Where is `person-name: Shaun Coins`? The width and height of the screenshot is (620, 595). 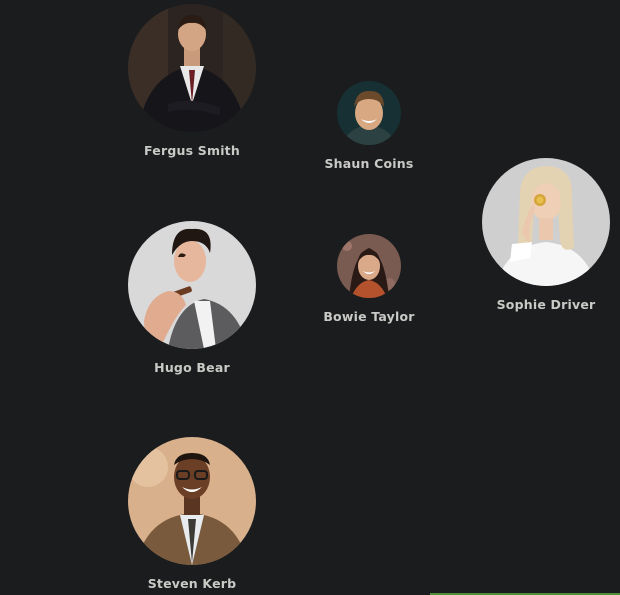 person-name: Shaun Coins is located at coordinates (369, 163).